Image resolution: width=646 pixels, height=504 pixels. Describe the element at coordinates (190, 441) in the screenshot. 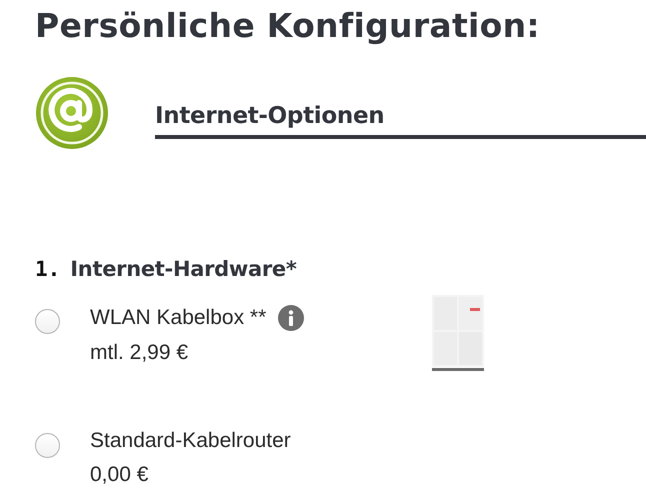

I see `option-label: Standard-Kabelrouter` at that location.